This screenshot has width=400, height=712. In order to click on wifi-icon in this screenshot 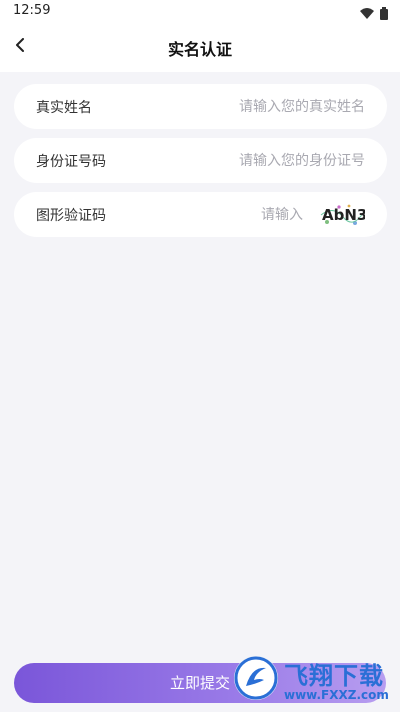, I will do `click(367, 14)`.